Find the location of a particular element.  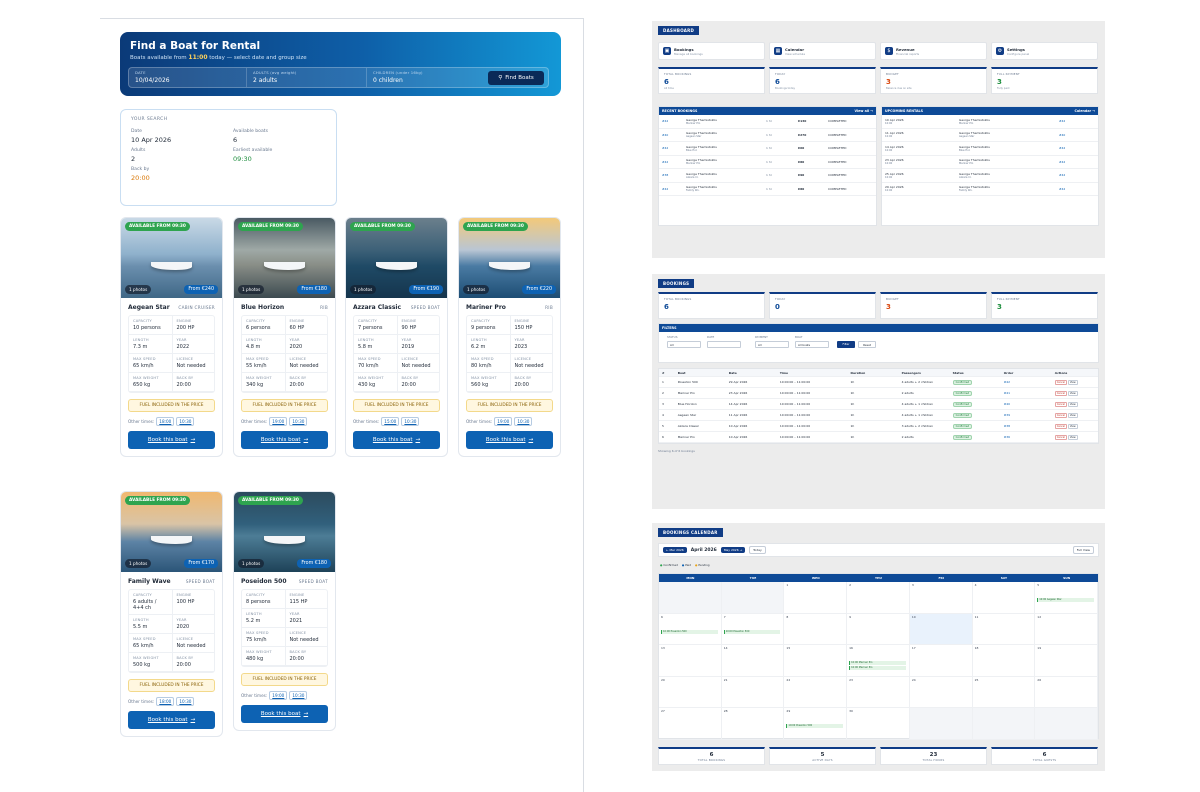

order-link: #41 is located at coordinates (1029, 393).